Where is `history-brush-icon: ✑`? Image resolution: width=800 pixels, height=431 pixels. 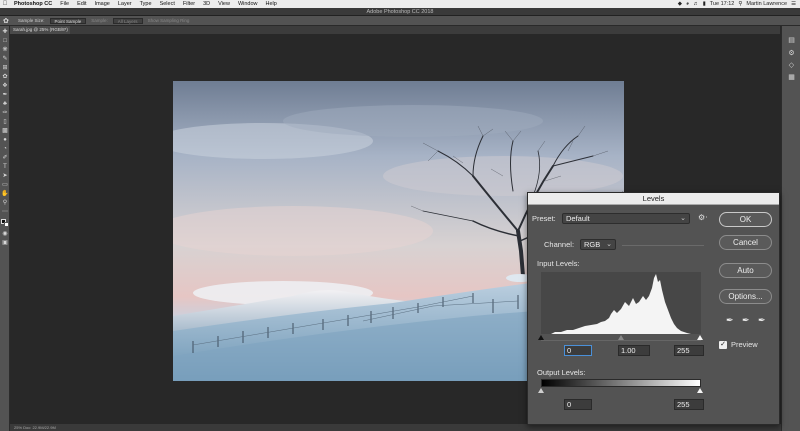
history-brush-icon: ✑ is located at coordinates (5, 113).